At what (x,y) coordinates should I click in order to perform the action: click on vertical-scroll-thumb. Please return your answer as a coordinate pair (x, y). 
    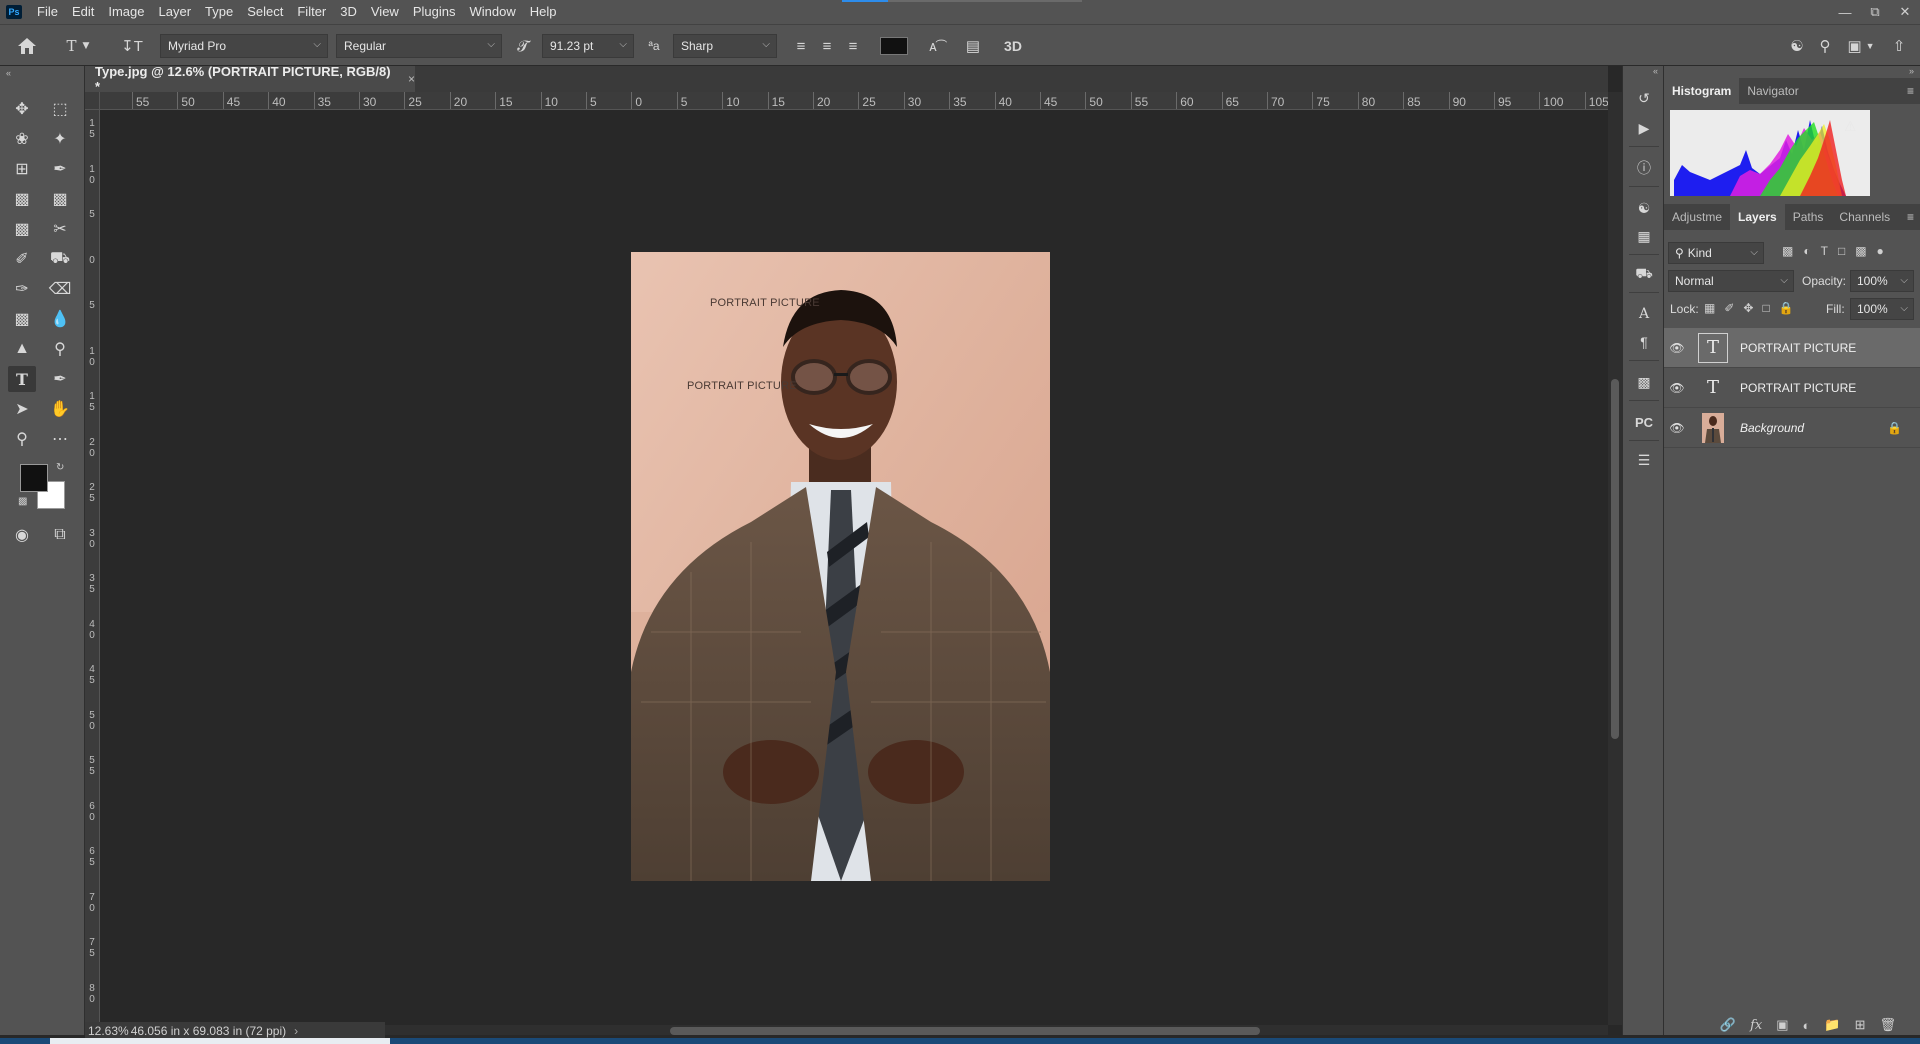
    Looking at the image, I should click on (1615, 559).